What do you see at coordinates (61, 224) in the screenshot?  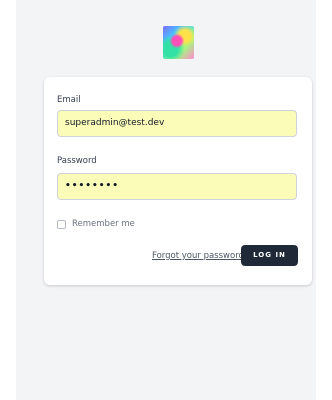 I see `remember-checkbox` at bounding box center [61, 224].